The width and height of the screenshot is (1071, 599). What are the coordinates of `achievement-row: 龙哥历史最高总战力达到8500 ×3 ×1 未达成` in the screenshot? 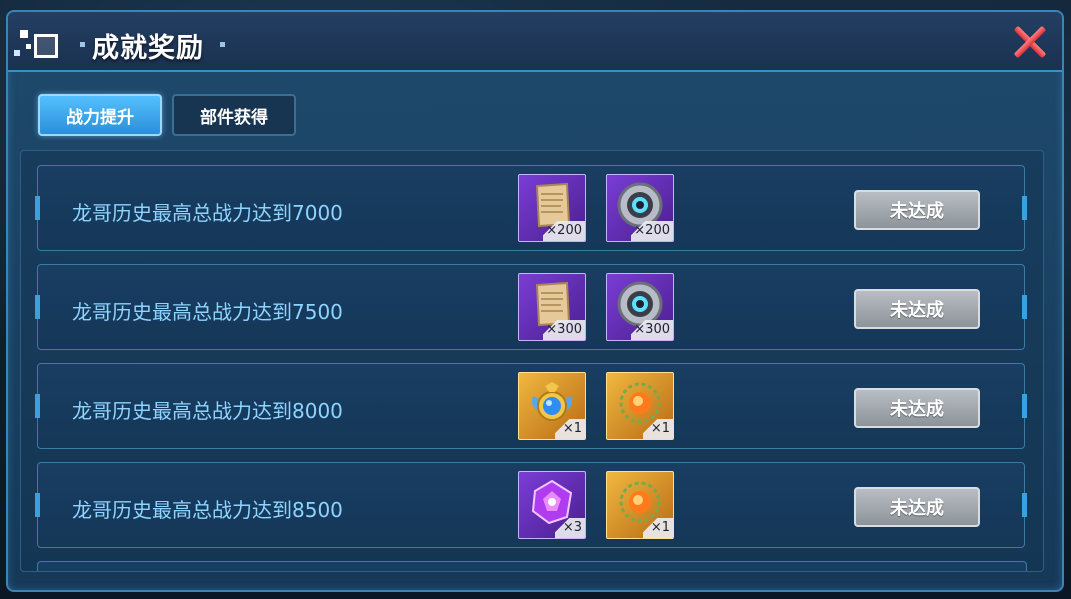 It's located at (531, 505).